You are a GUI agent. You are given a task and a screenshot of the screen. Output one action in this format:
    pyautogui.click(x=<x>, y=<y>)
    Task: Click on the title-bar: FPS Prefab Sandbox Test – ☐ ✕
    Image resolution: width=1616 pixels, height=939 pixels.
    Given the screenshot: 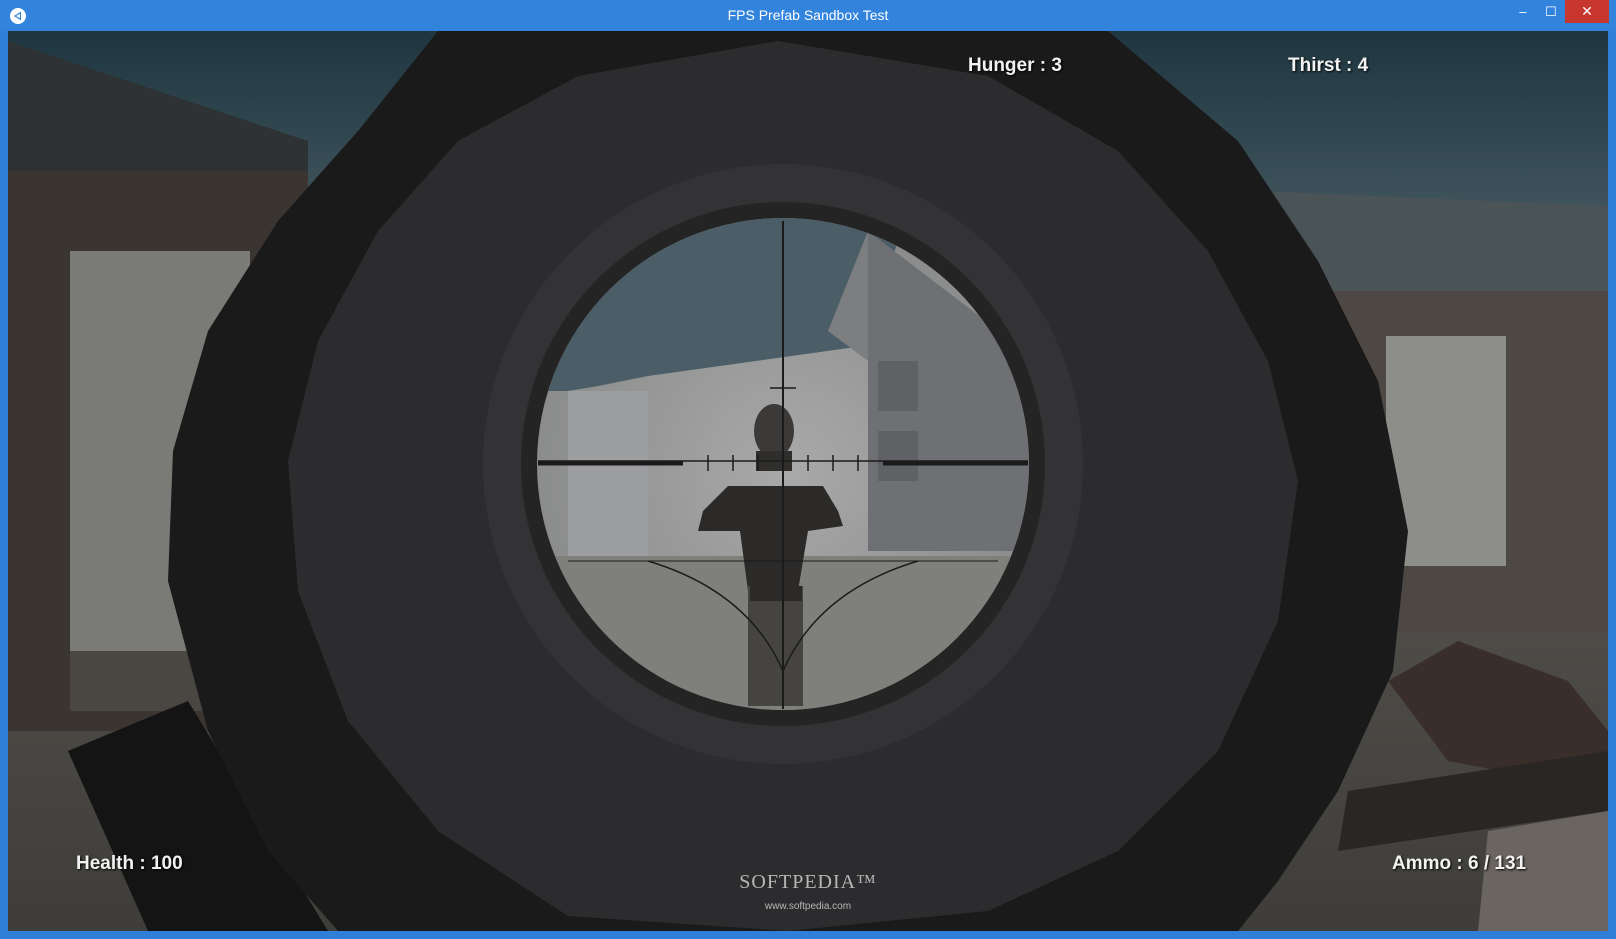 What is the action you would take?
    pyautogui.click(x=808, y=15)
    